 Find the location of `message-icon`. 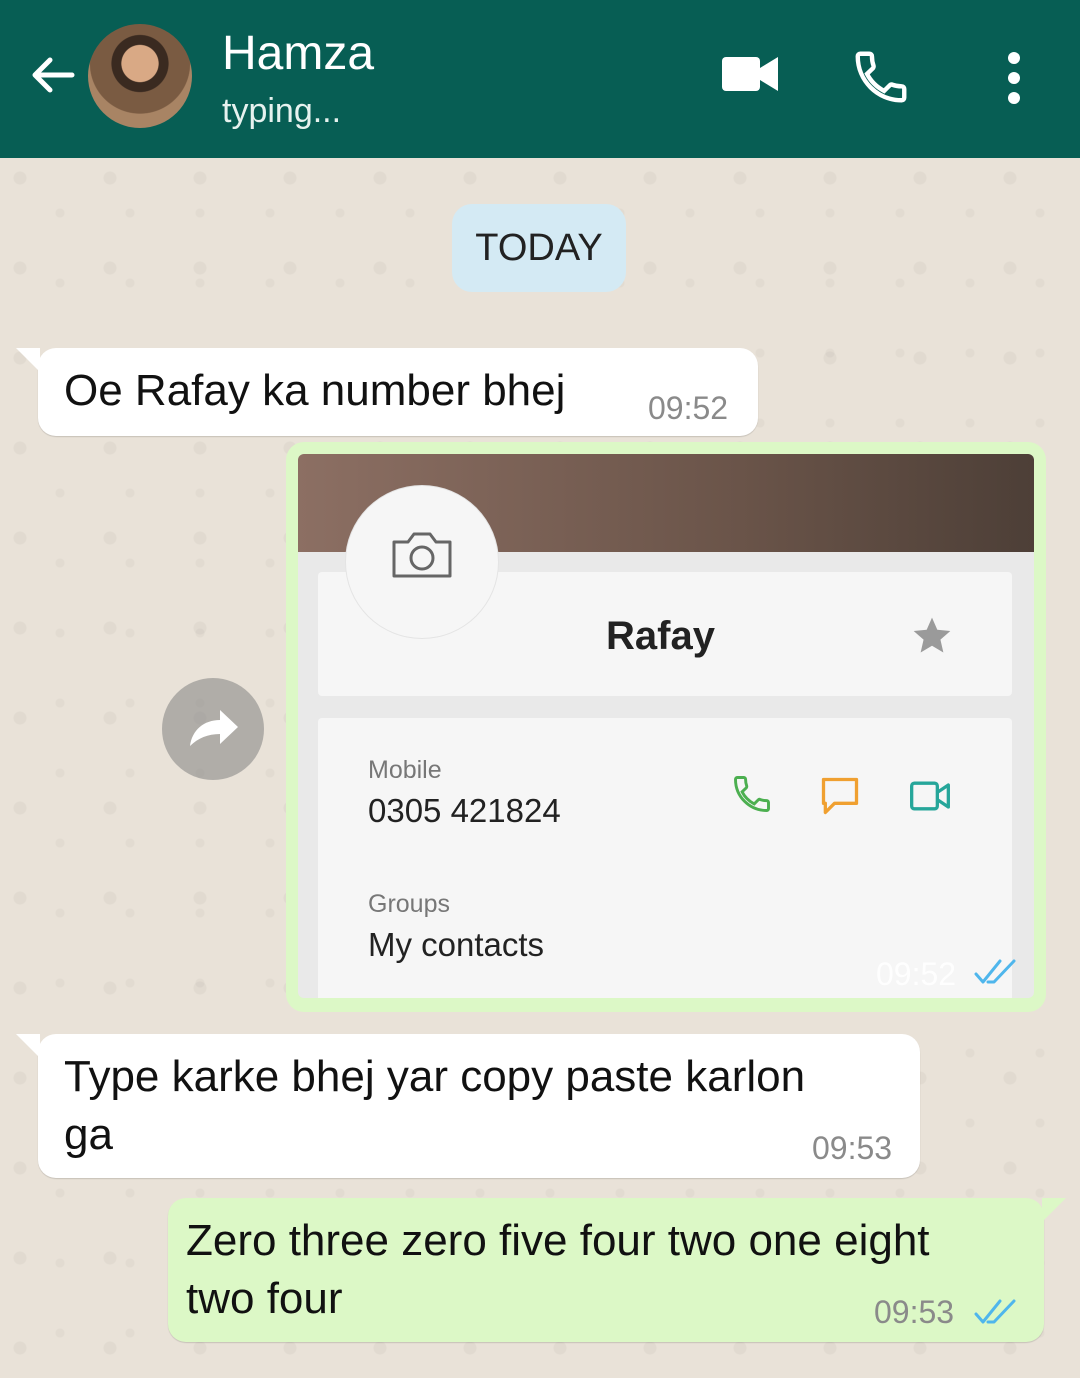

message-icon is located at coordinates (840, 796).